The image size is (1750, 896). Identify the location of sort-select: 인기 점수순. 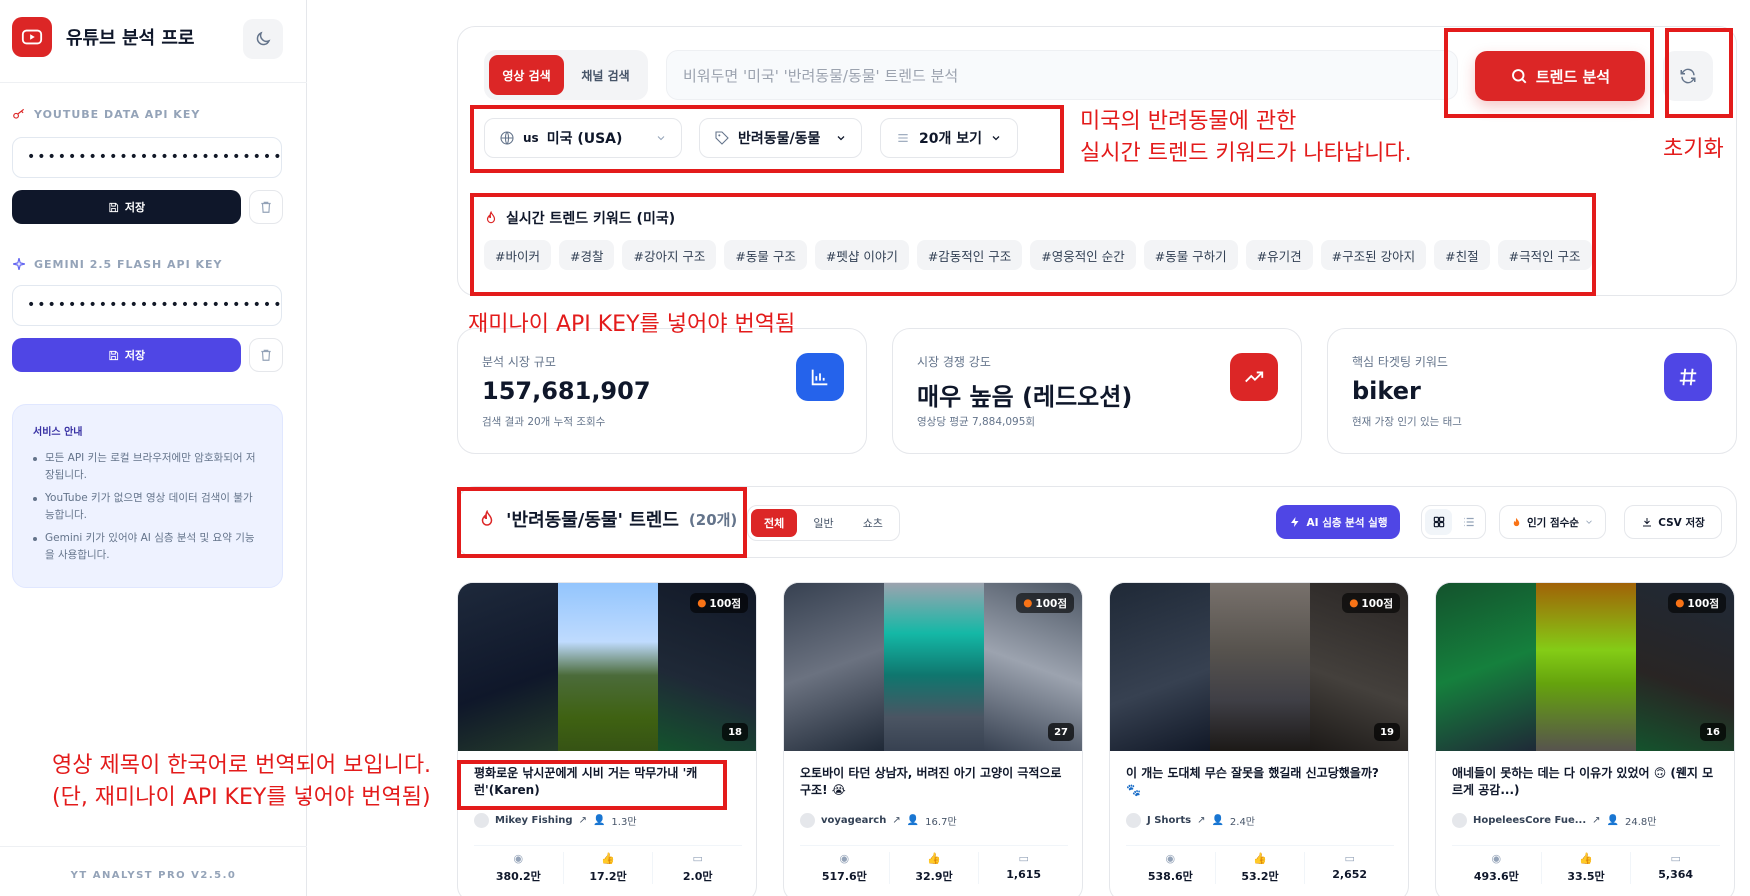
(1552, 522).